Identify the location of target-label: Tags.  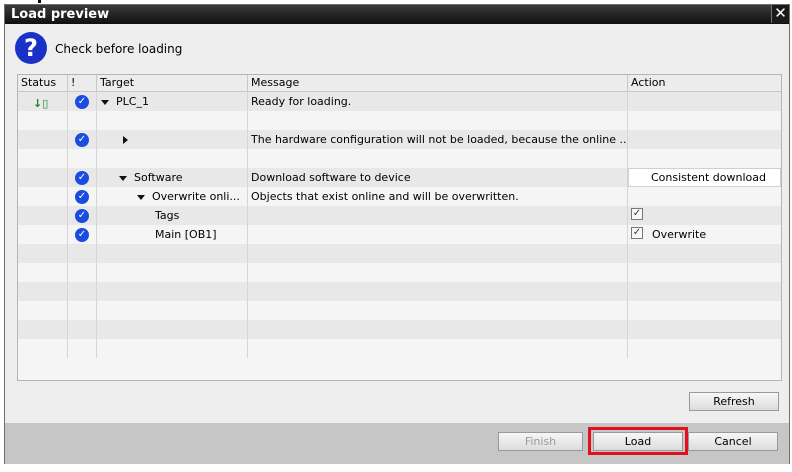
(167, 215).